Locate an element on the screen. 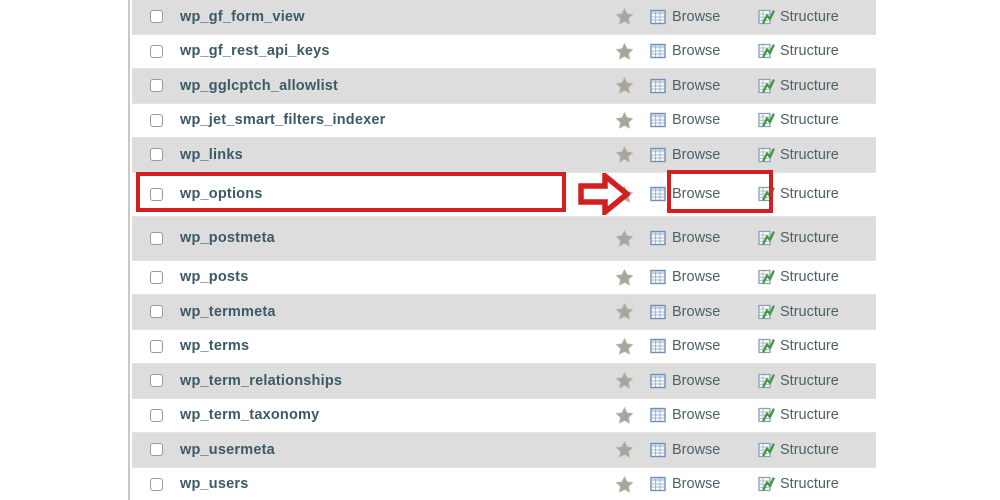  table-row: wp_gf_rest_api_keys Browse Structure is located at coordinates (504, 51).